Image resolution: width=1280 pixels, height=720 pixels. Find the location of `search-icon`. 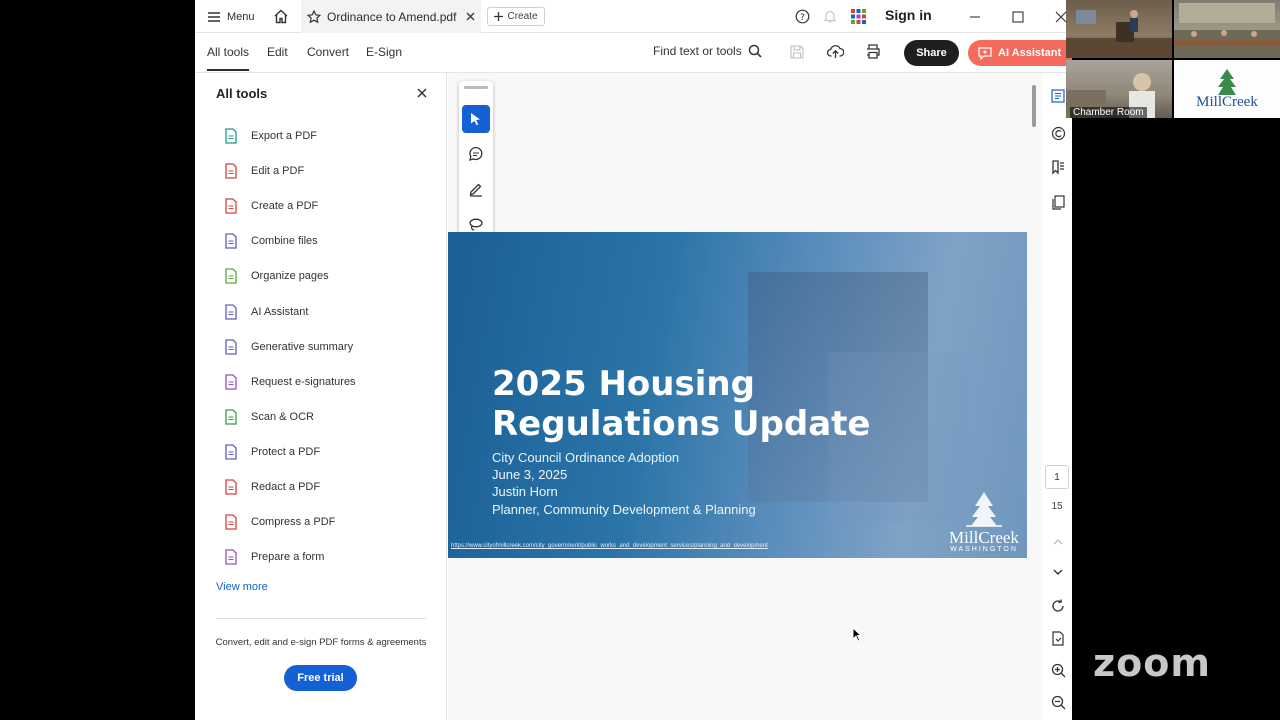

search-icon is located at coordinates (755, 51).